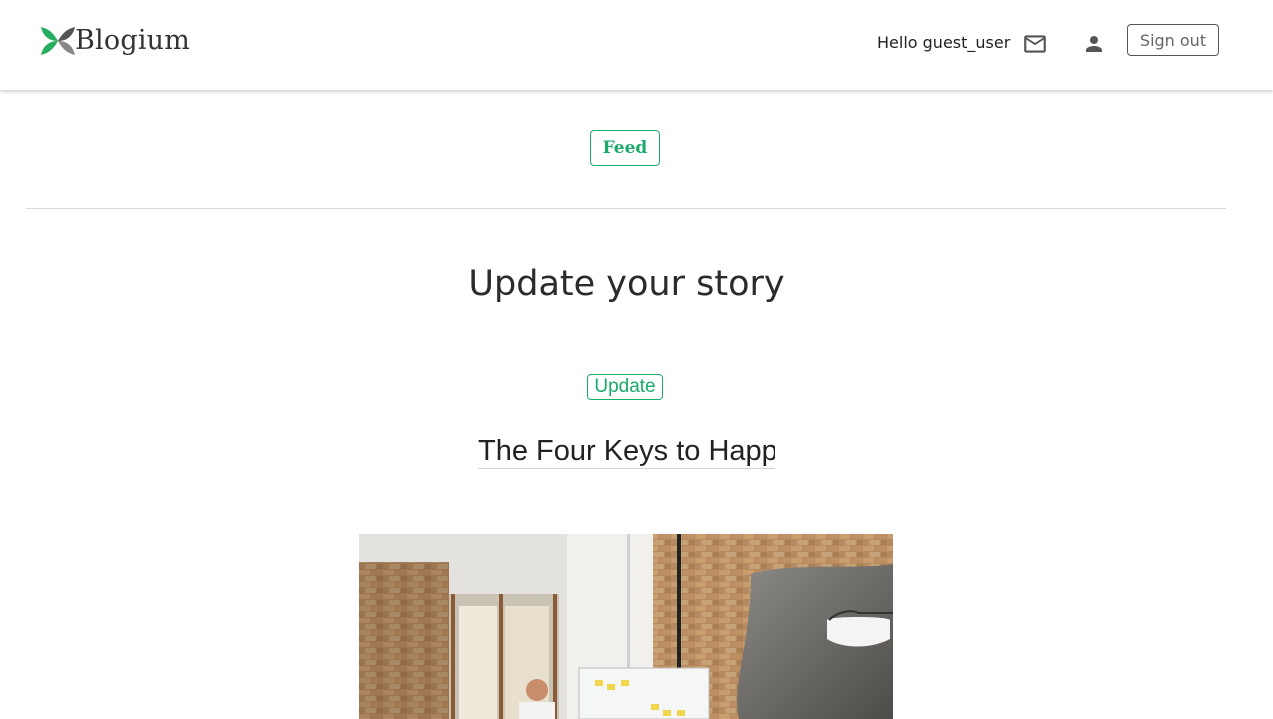 This screenshot has height=719, width=1273. I want to click on brand-logo: Blogium, so click(115, 41).